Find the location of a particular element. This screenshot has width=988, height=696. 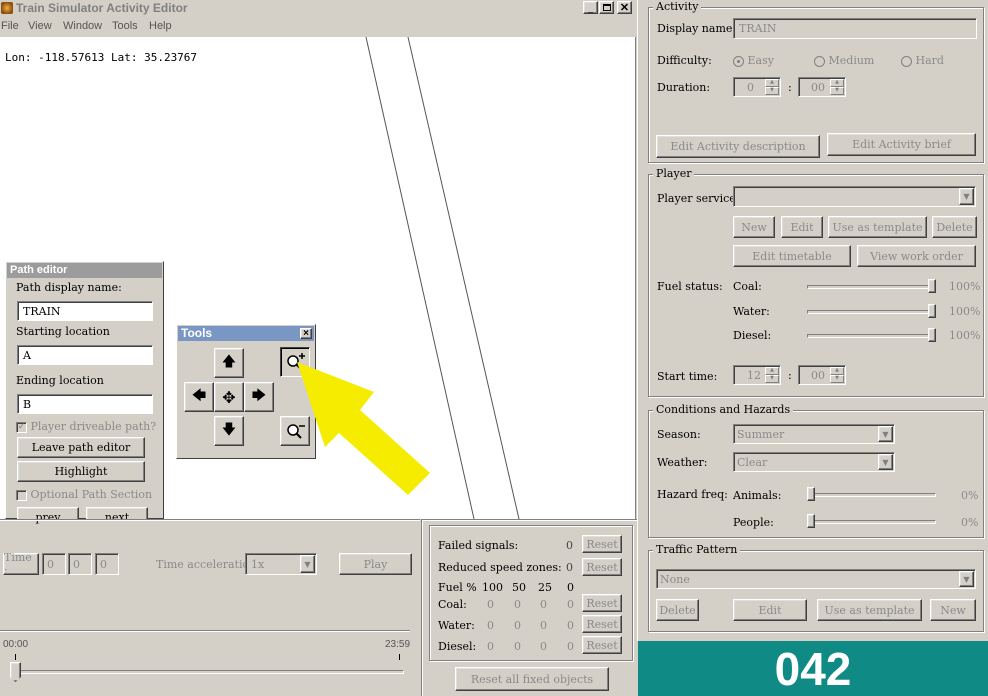

time-acceleration-select: 1x ▼ is located at coordinates (281, 564).